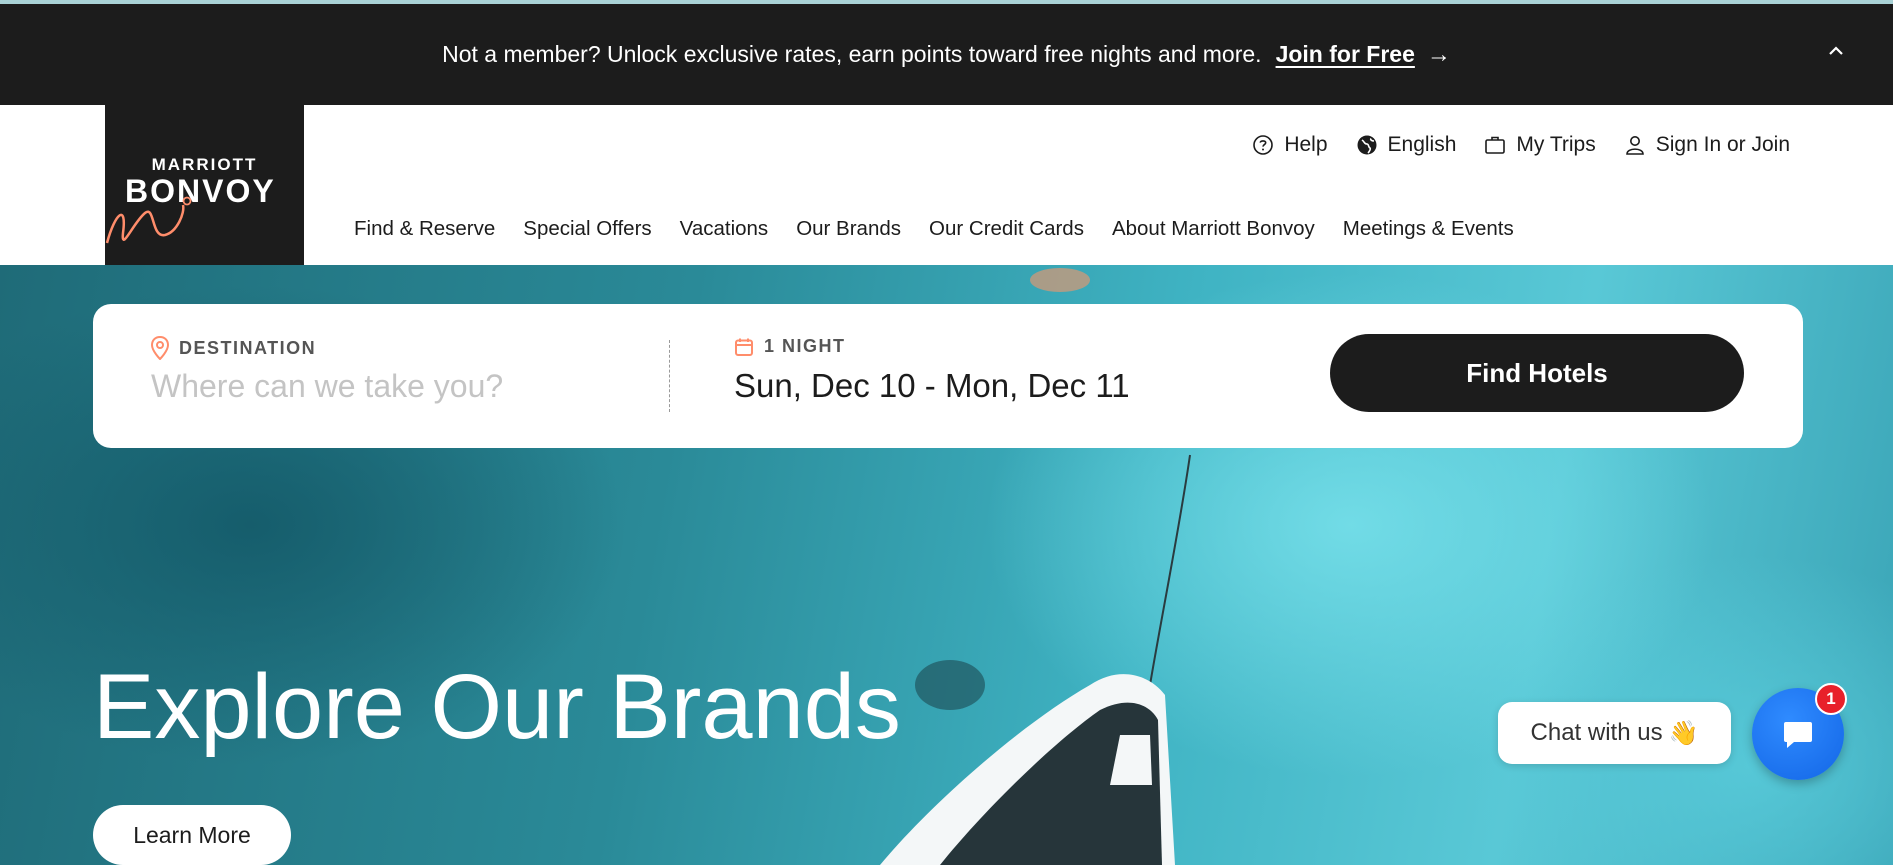 Image resolution: width=1893 pixels, height=865 pixels. I want to click on language-selector: English, so click(1406, 145).